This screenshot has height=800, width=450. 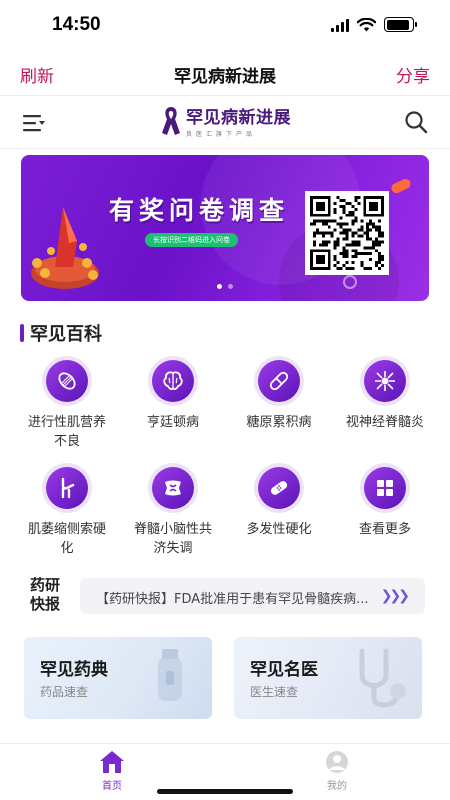 I want to click on tab-home: 首页, so click(x=112, y=771).